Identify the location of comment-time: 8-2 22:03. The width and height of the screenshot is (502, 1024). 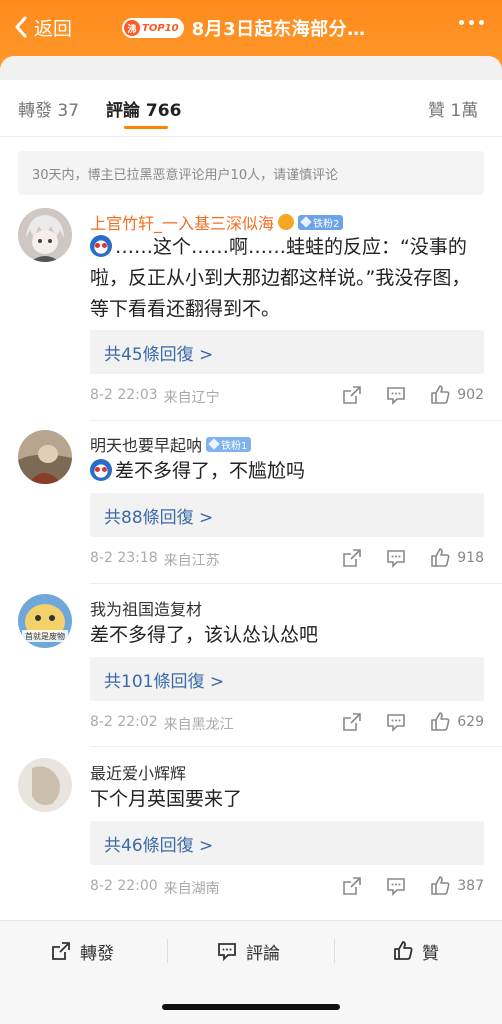
(124, 395).